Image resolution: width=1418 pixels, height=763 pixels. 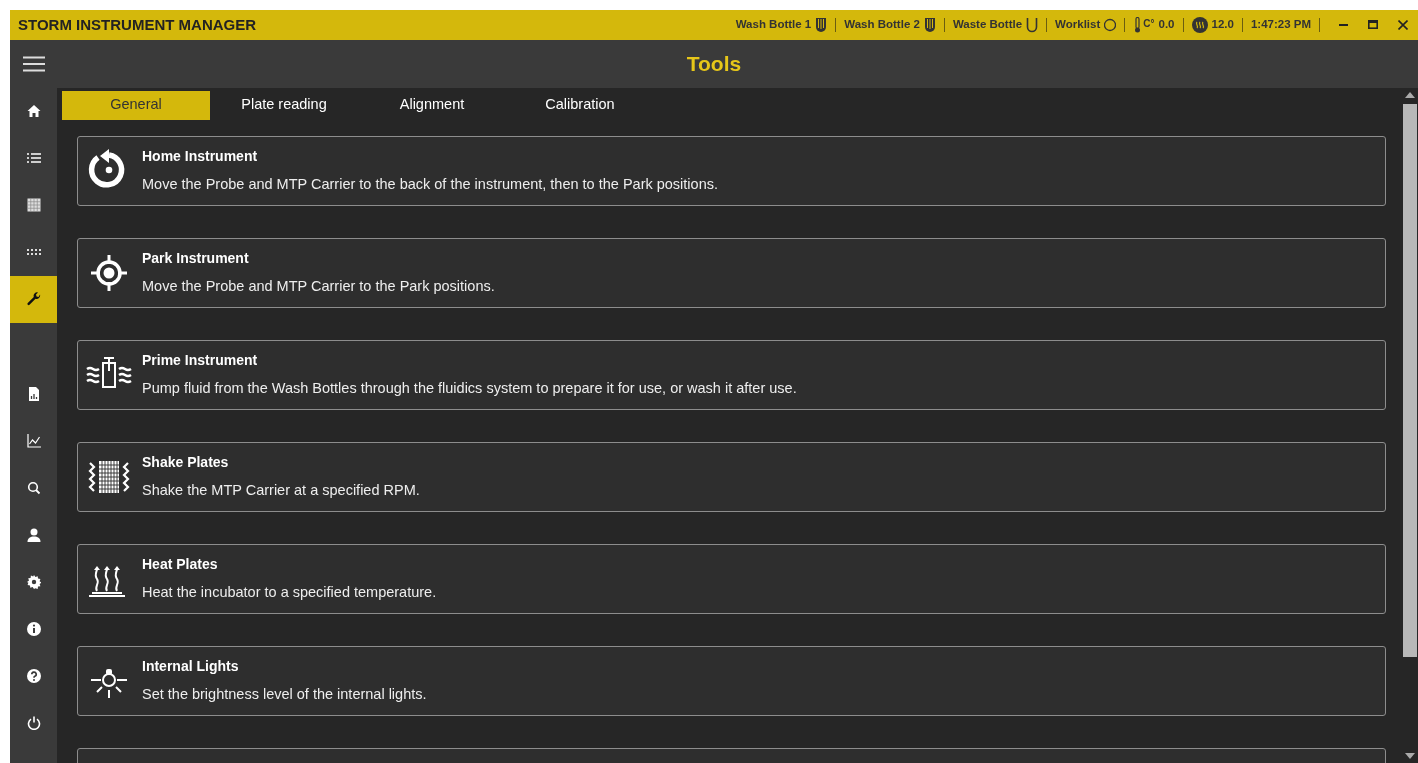 What do you see at coordinates (33, 394) in the screenshot?
I see `report-icon` at bounding box center [33, 394].